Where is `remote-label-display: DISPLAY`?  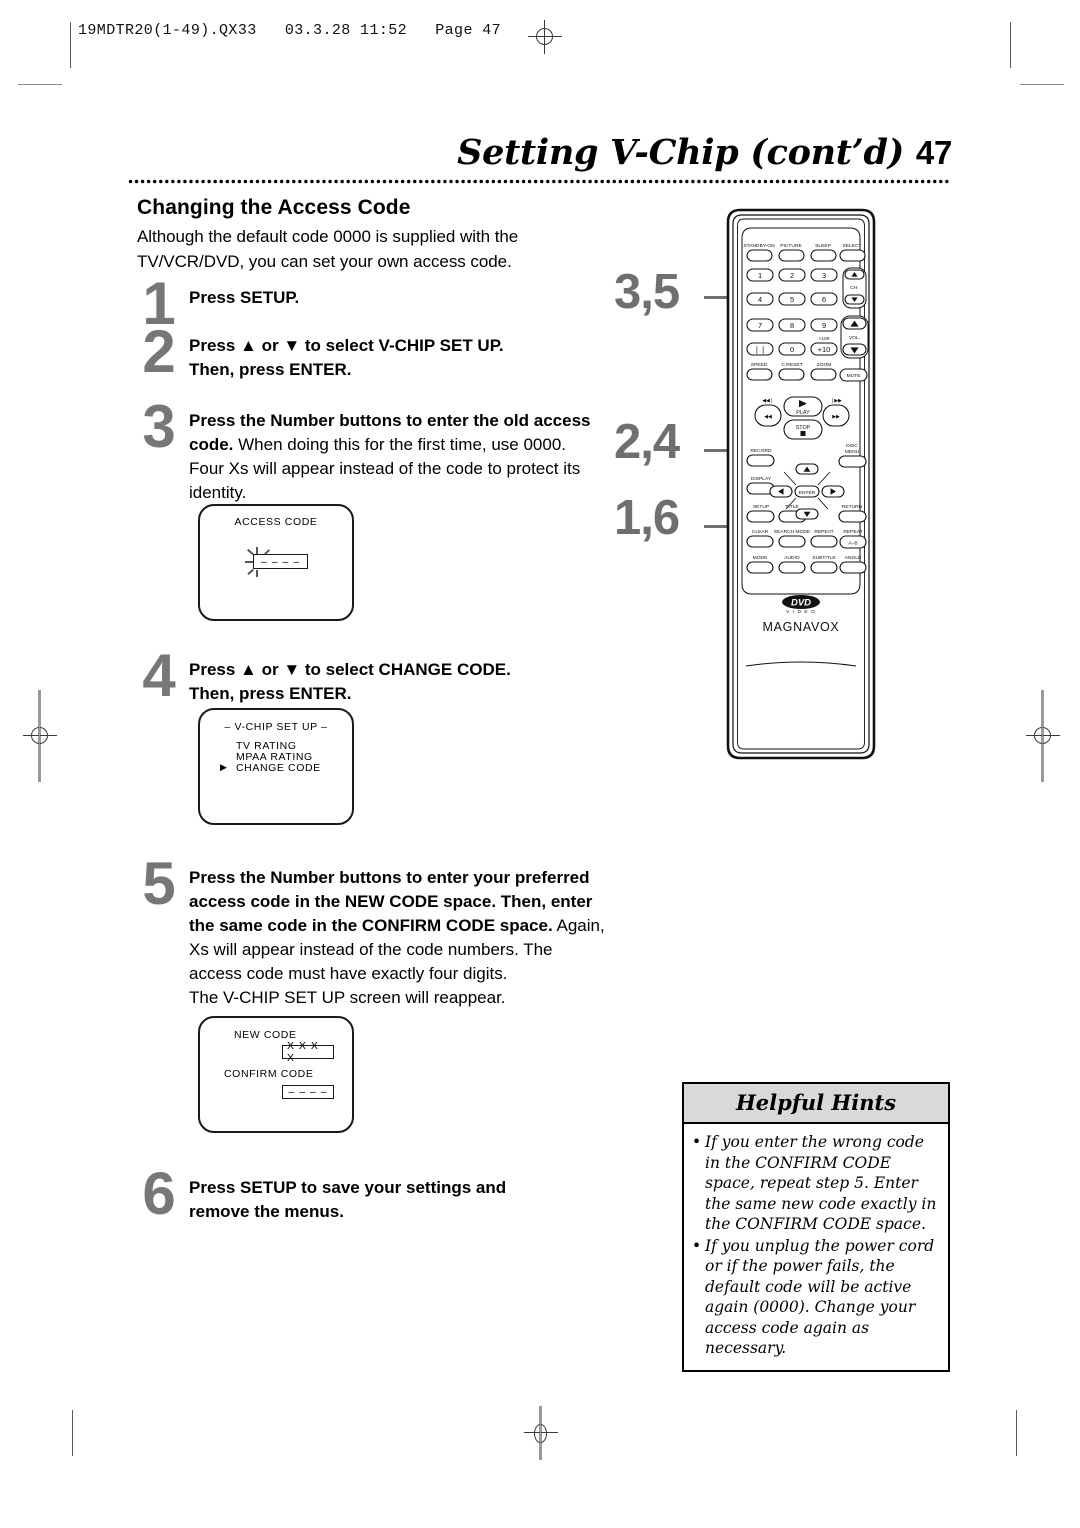 remote-label-display: DISPLAY is located at coordinates (761, 479).